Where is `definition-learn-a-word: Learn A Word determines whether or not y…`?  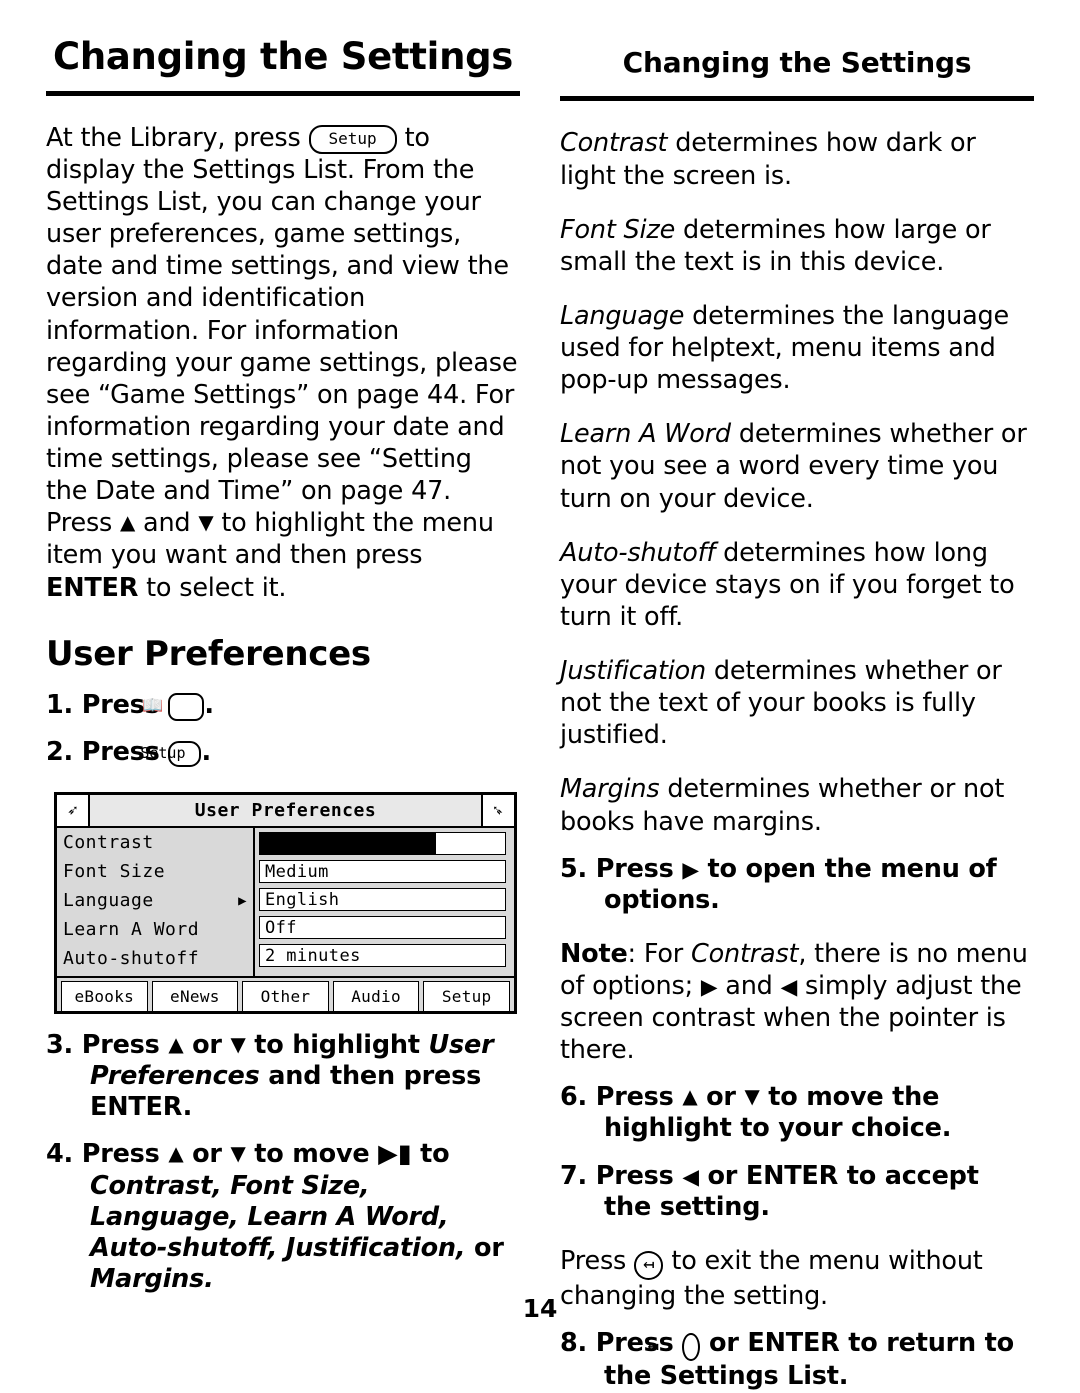
definition-learn-a-word: Learn A Word determines whether or not y… is located at coordinates (797, 466).